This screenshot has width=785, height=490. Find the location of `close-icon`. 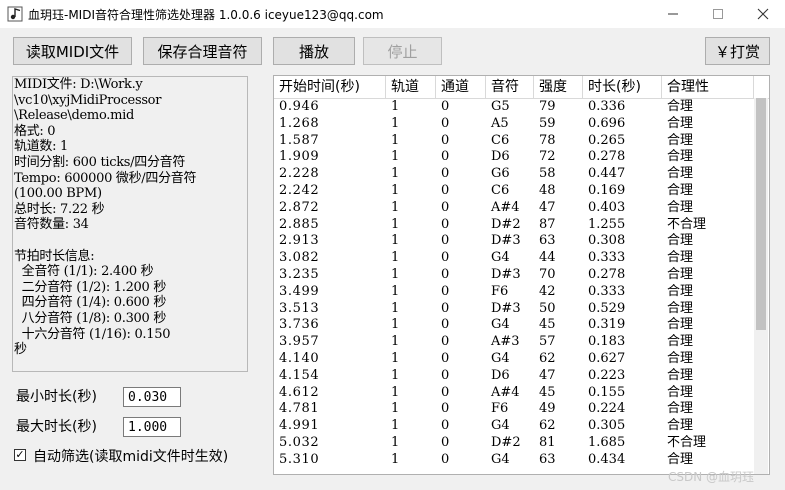

close-icon is located at coordinates (762, 14).